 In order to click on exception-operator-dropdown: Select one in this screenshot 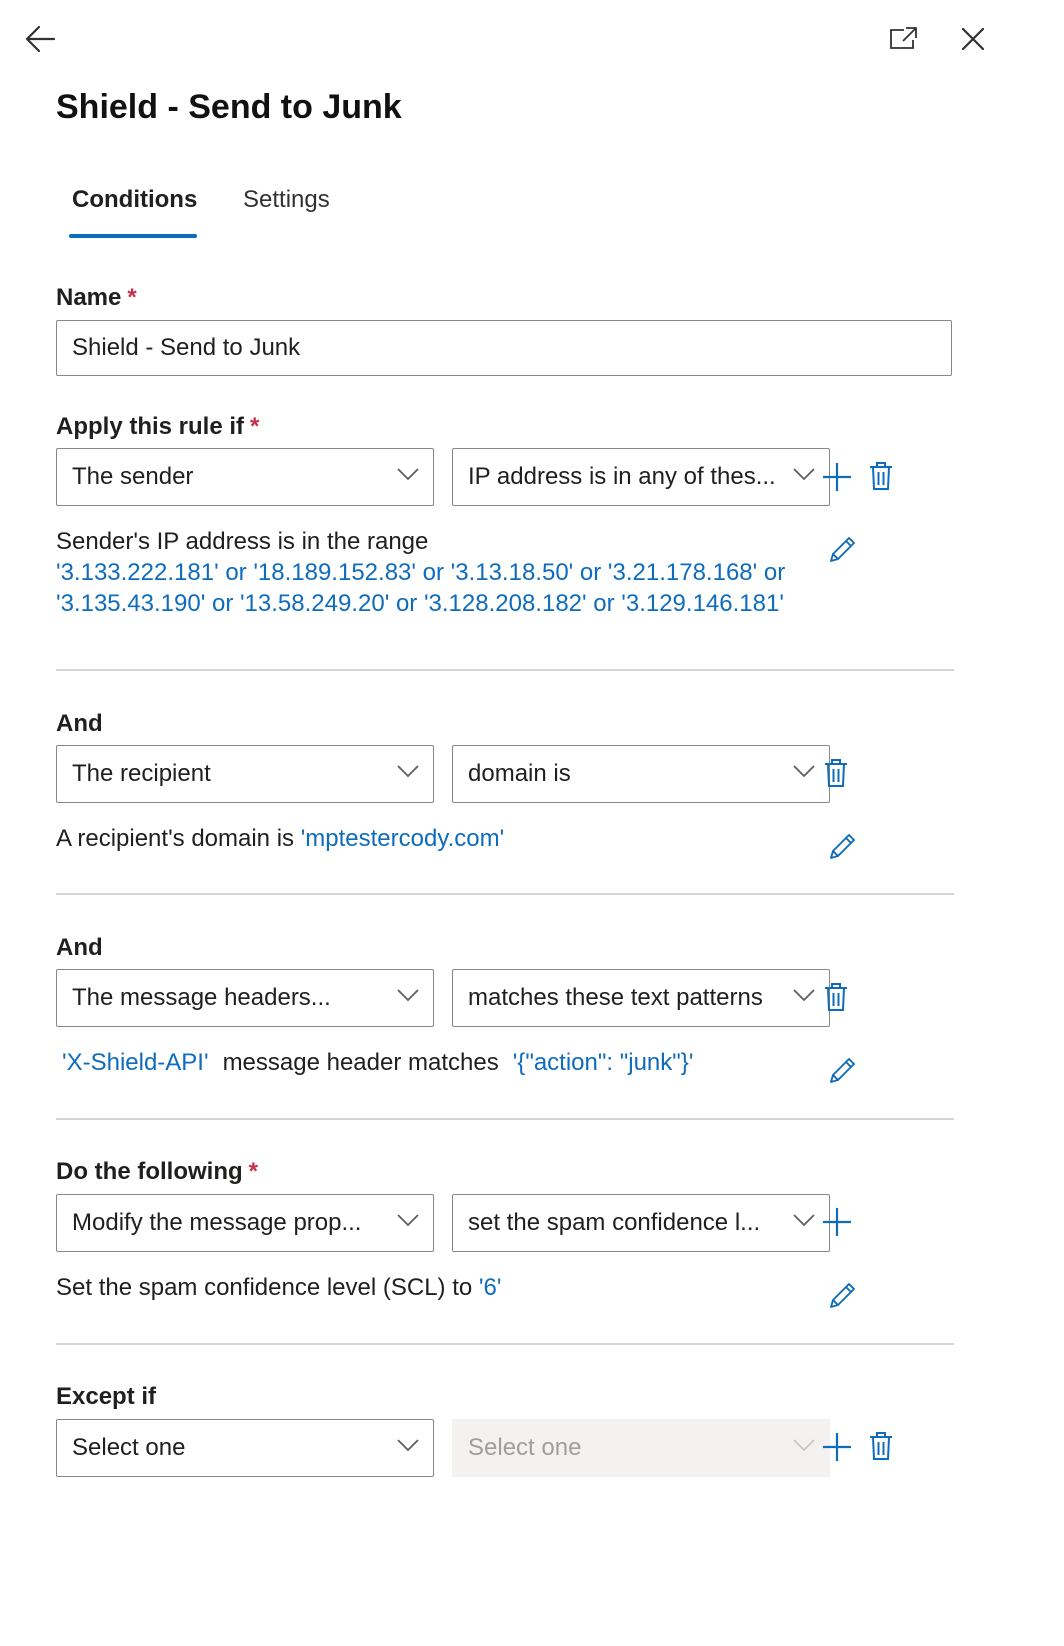, I will do `click(641, 1448)`.